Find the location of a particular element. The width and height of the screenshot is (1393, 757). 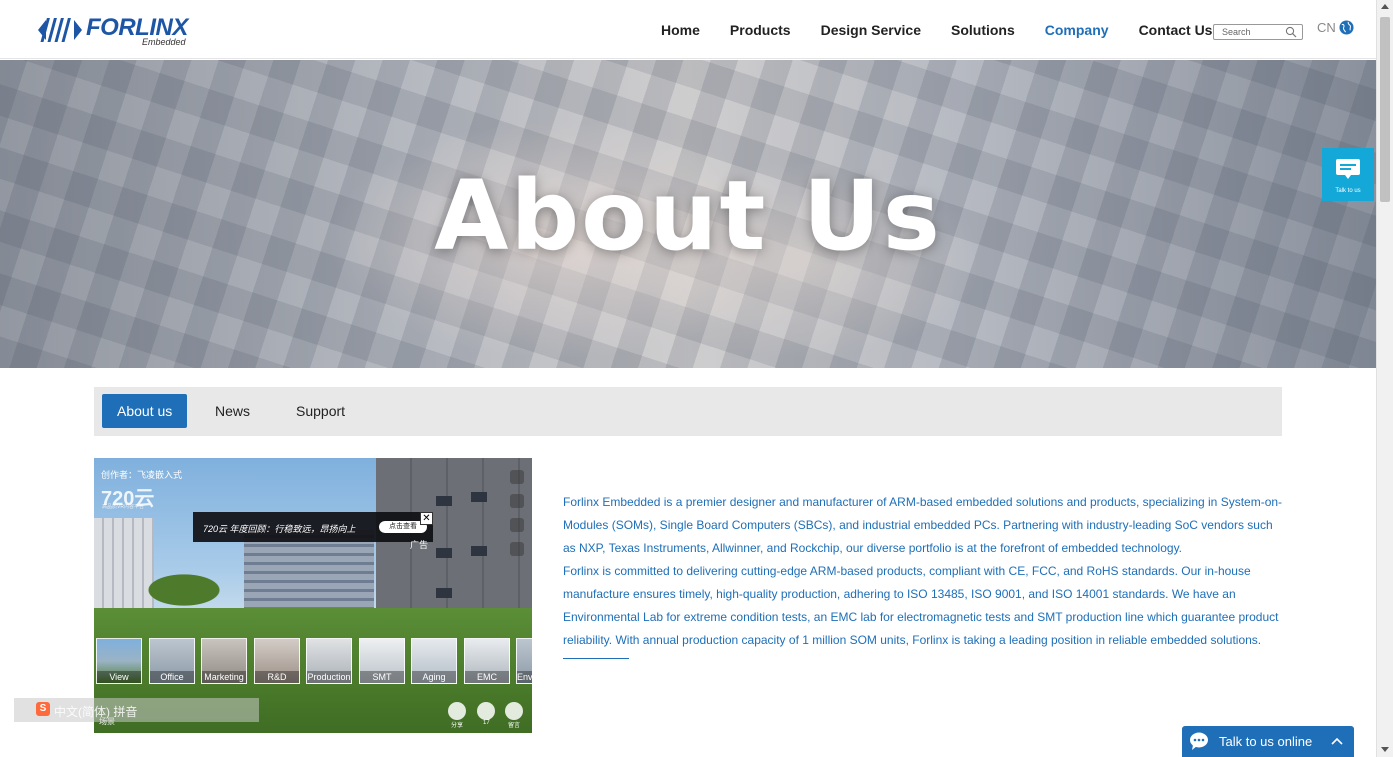

scene-thumb-production: Production is located at coordinates (329, 661).